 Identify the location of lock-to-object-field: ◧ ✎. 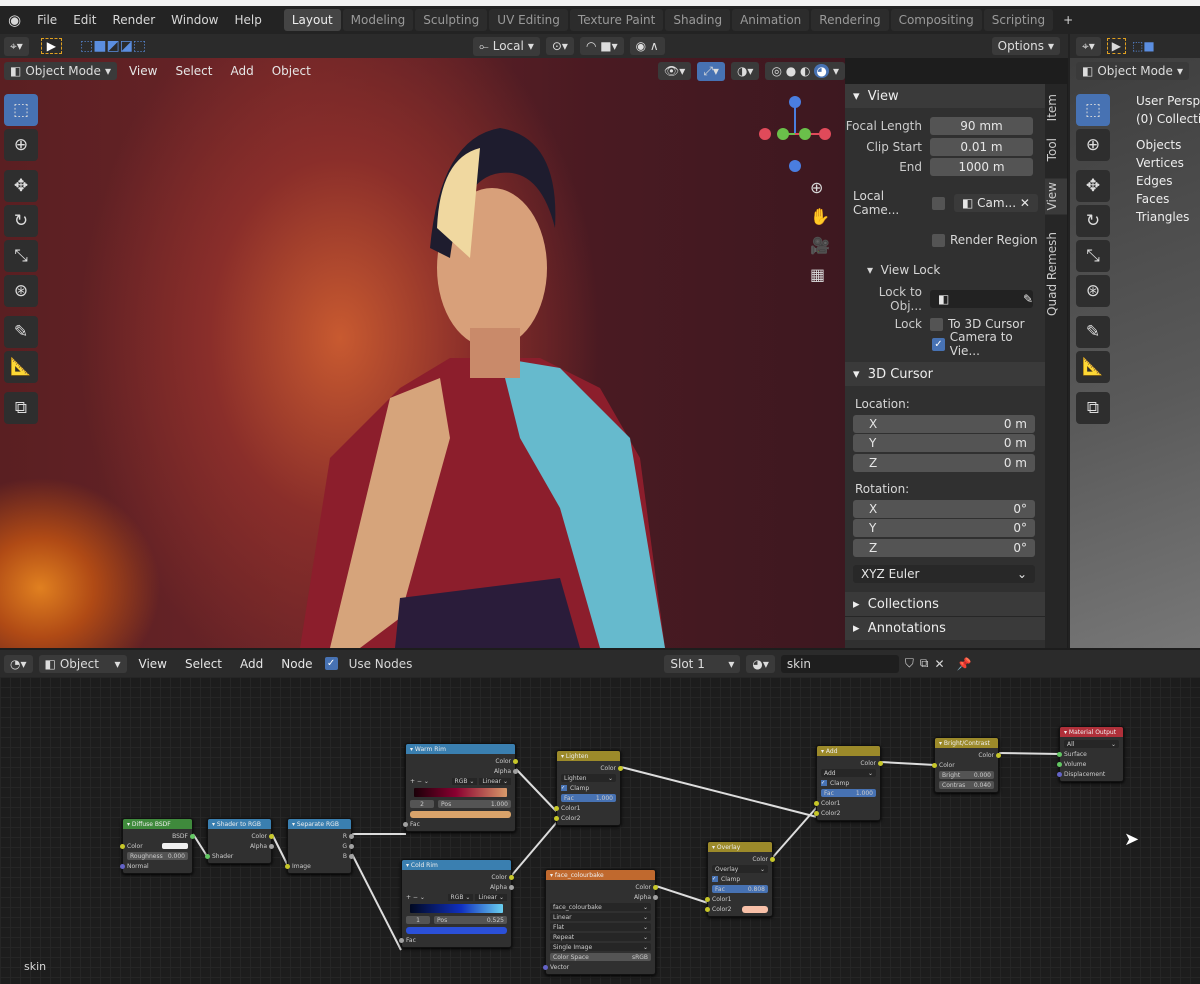
(981, 299).